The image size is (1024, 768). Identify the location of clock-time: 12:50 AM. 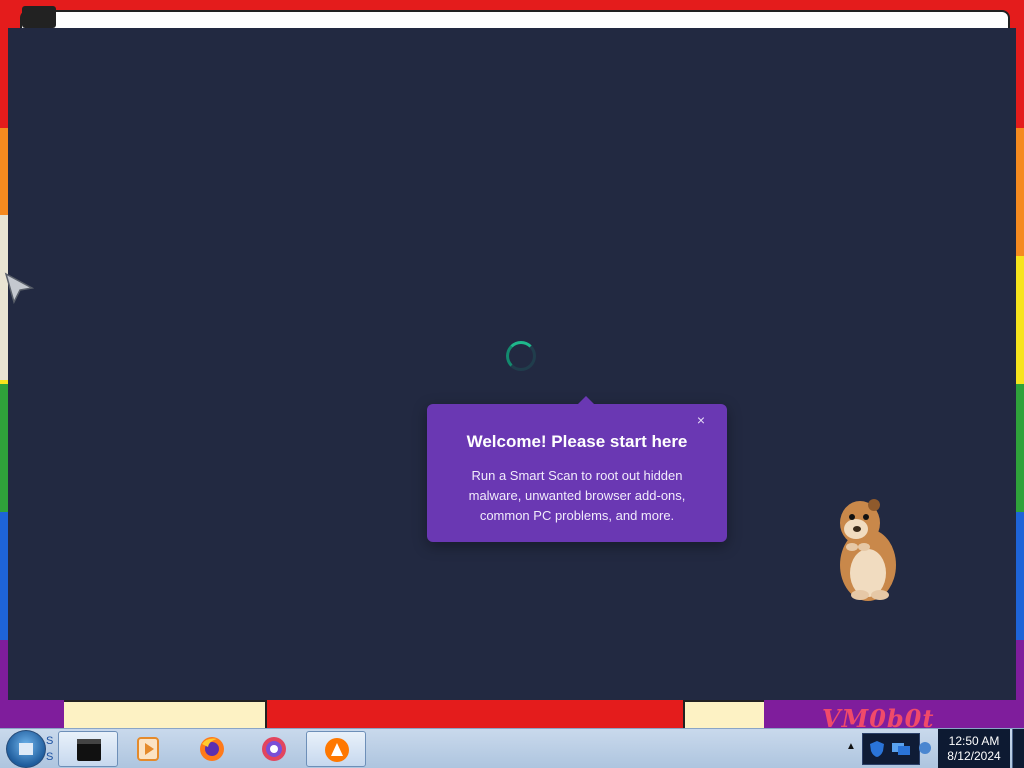
(974, 741).